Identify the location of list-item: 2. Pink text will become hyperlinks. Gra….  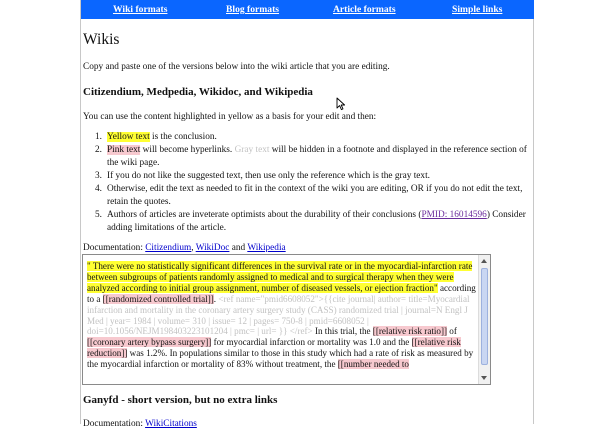
(313, 156).